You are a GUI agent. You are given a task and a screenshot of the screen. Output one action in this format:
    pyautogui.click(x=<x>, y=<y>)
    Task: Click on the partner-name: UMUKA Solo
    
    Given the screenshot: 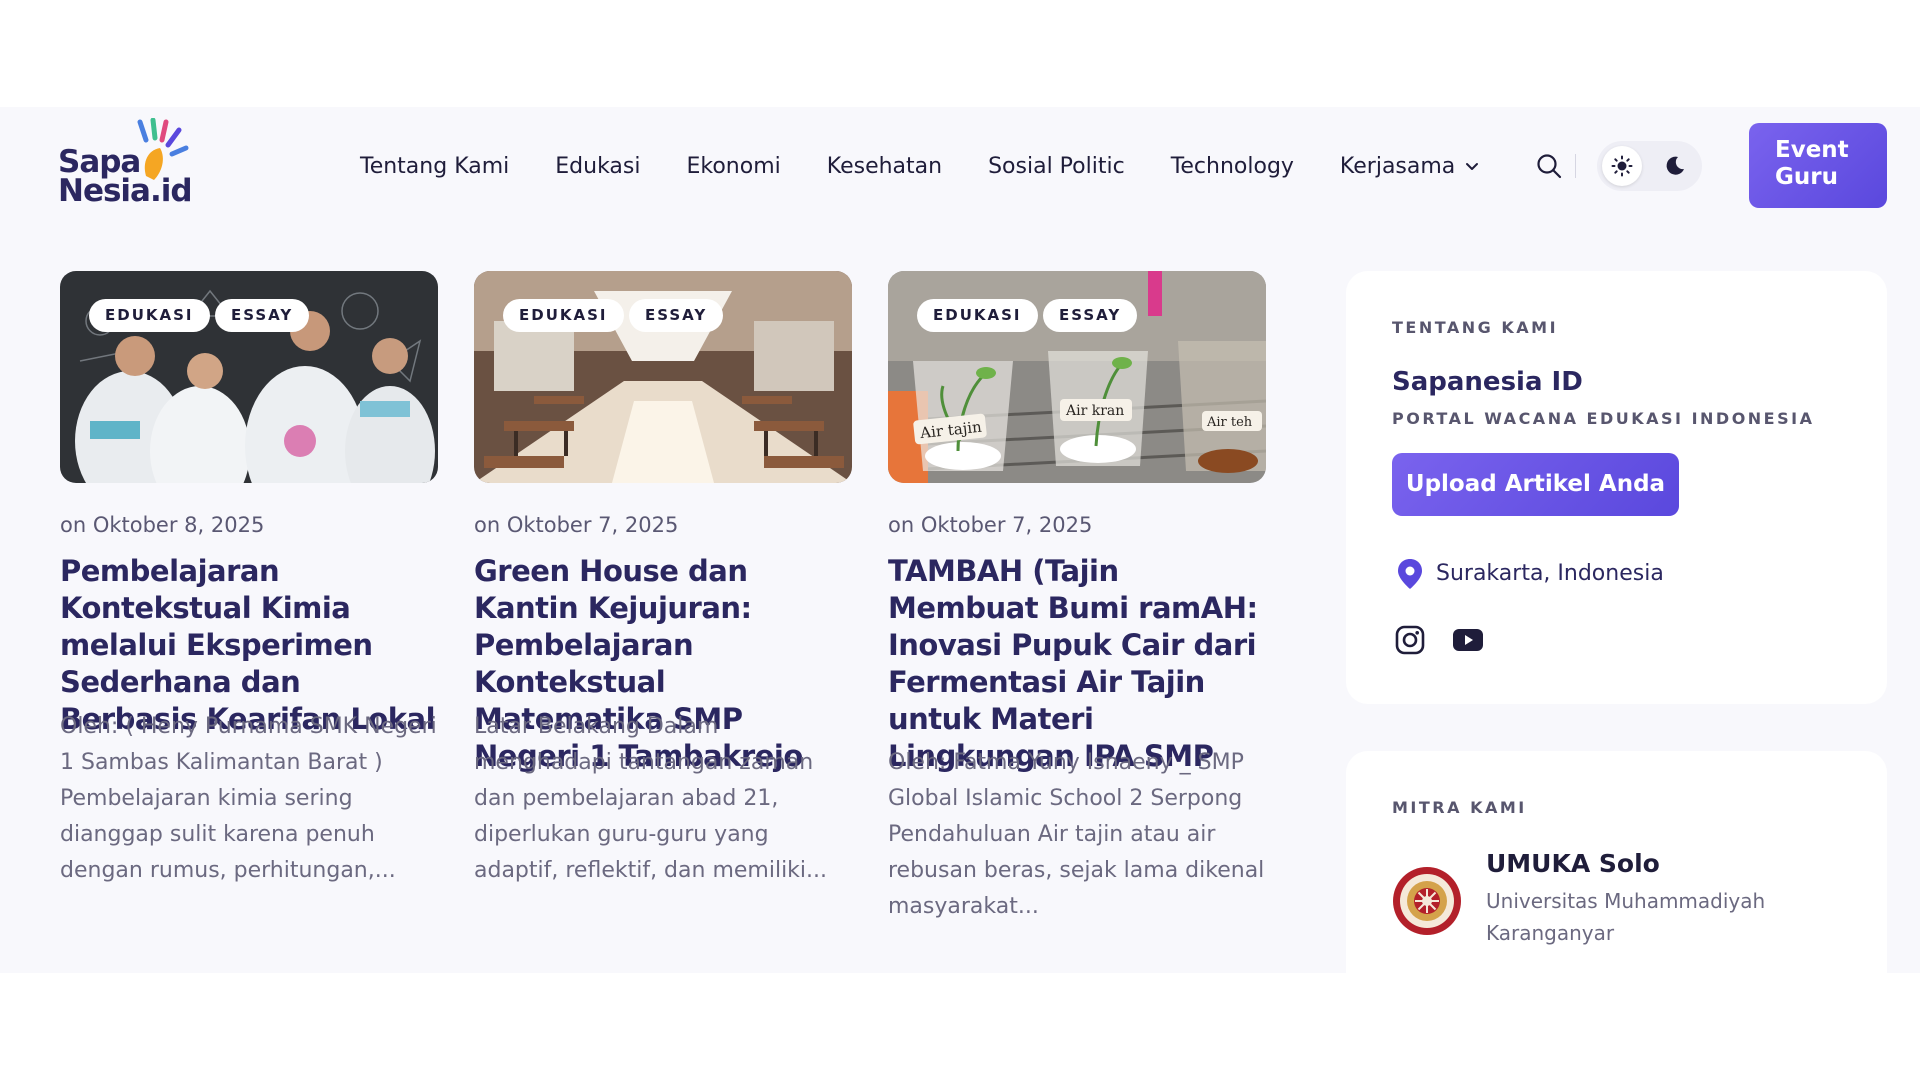 What is the action you would take?
    pyautogui.click(x=1573, y=863)
    